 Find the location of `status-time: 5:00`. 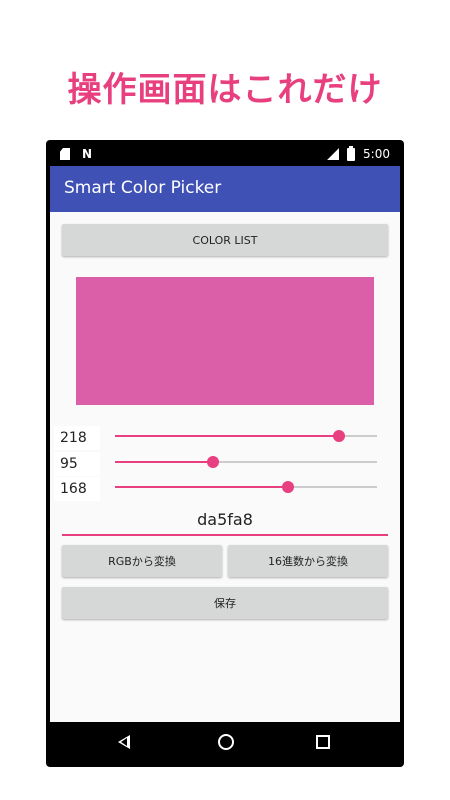

status-time: 5:00 is located at coordinates (376, 154).